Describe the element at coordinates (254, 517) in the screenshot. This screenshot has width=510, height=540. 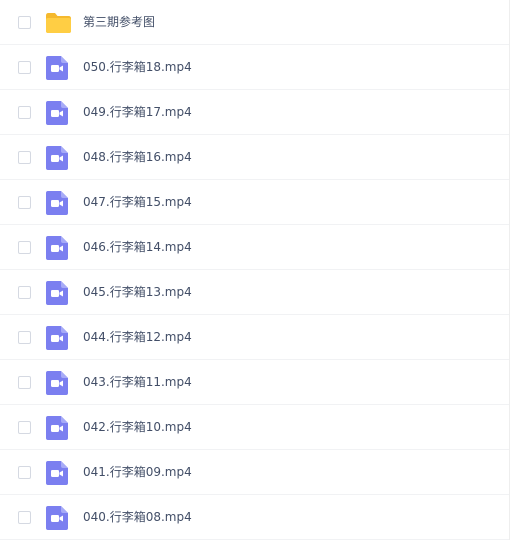
I see `file-row-video: 040.行李箱08.mp4` at that location.